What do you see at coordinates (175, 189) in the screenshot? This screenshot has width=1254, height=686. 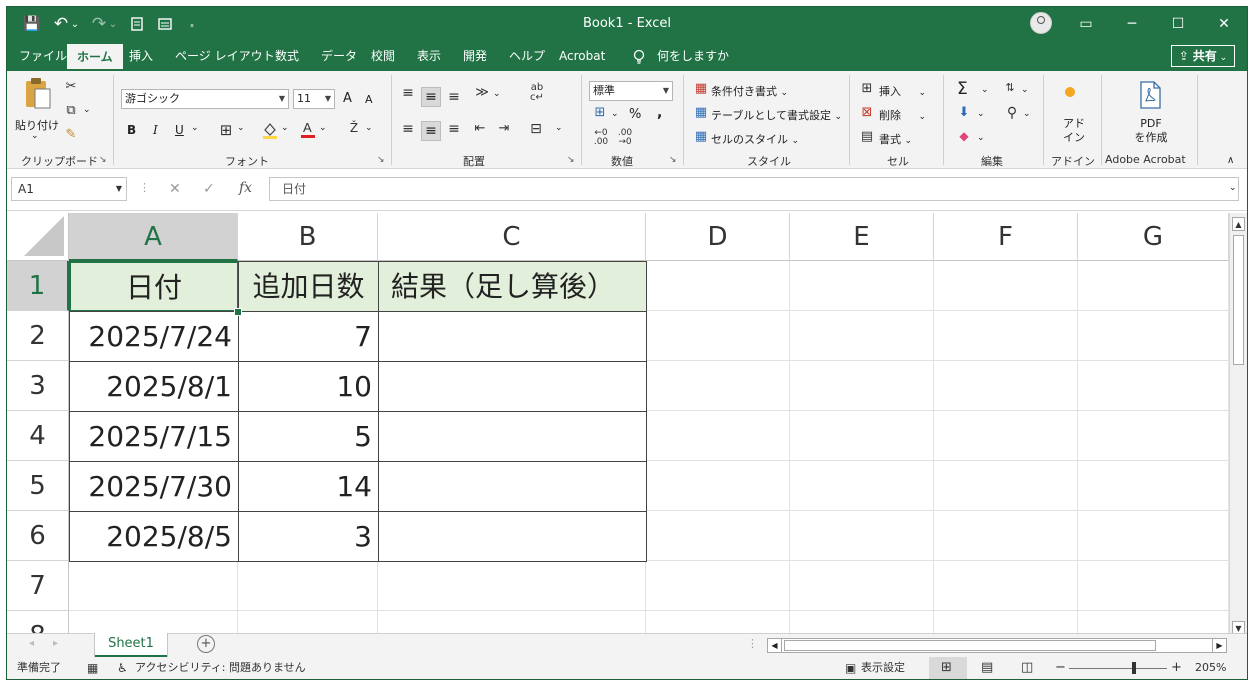 I see `cancel-entry-icon: ✕` at bounding box center [175, 189].